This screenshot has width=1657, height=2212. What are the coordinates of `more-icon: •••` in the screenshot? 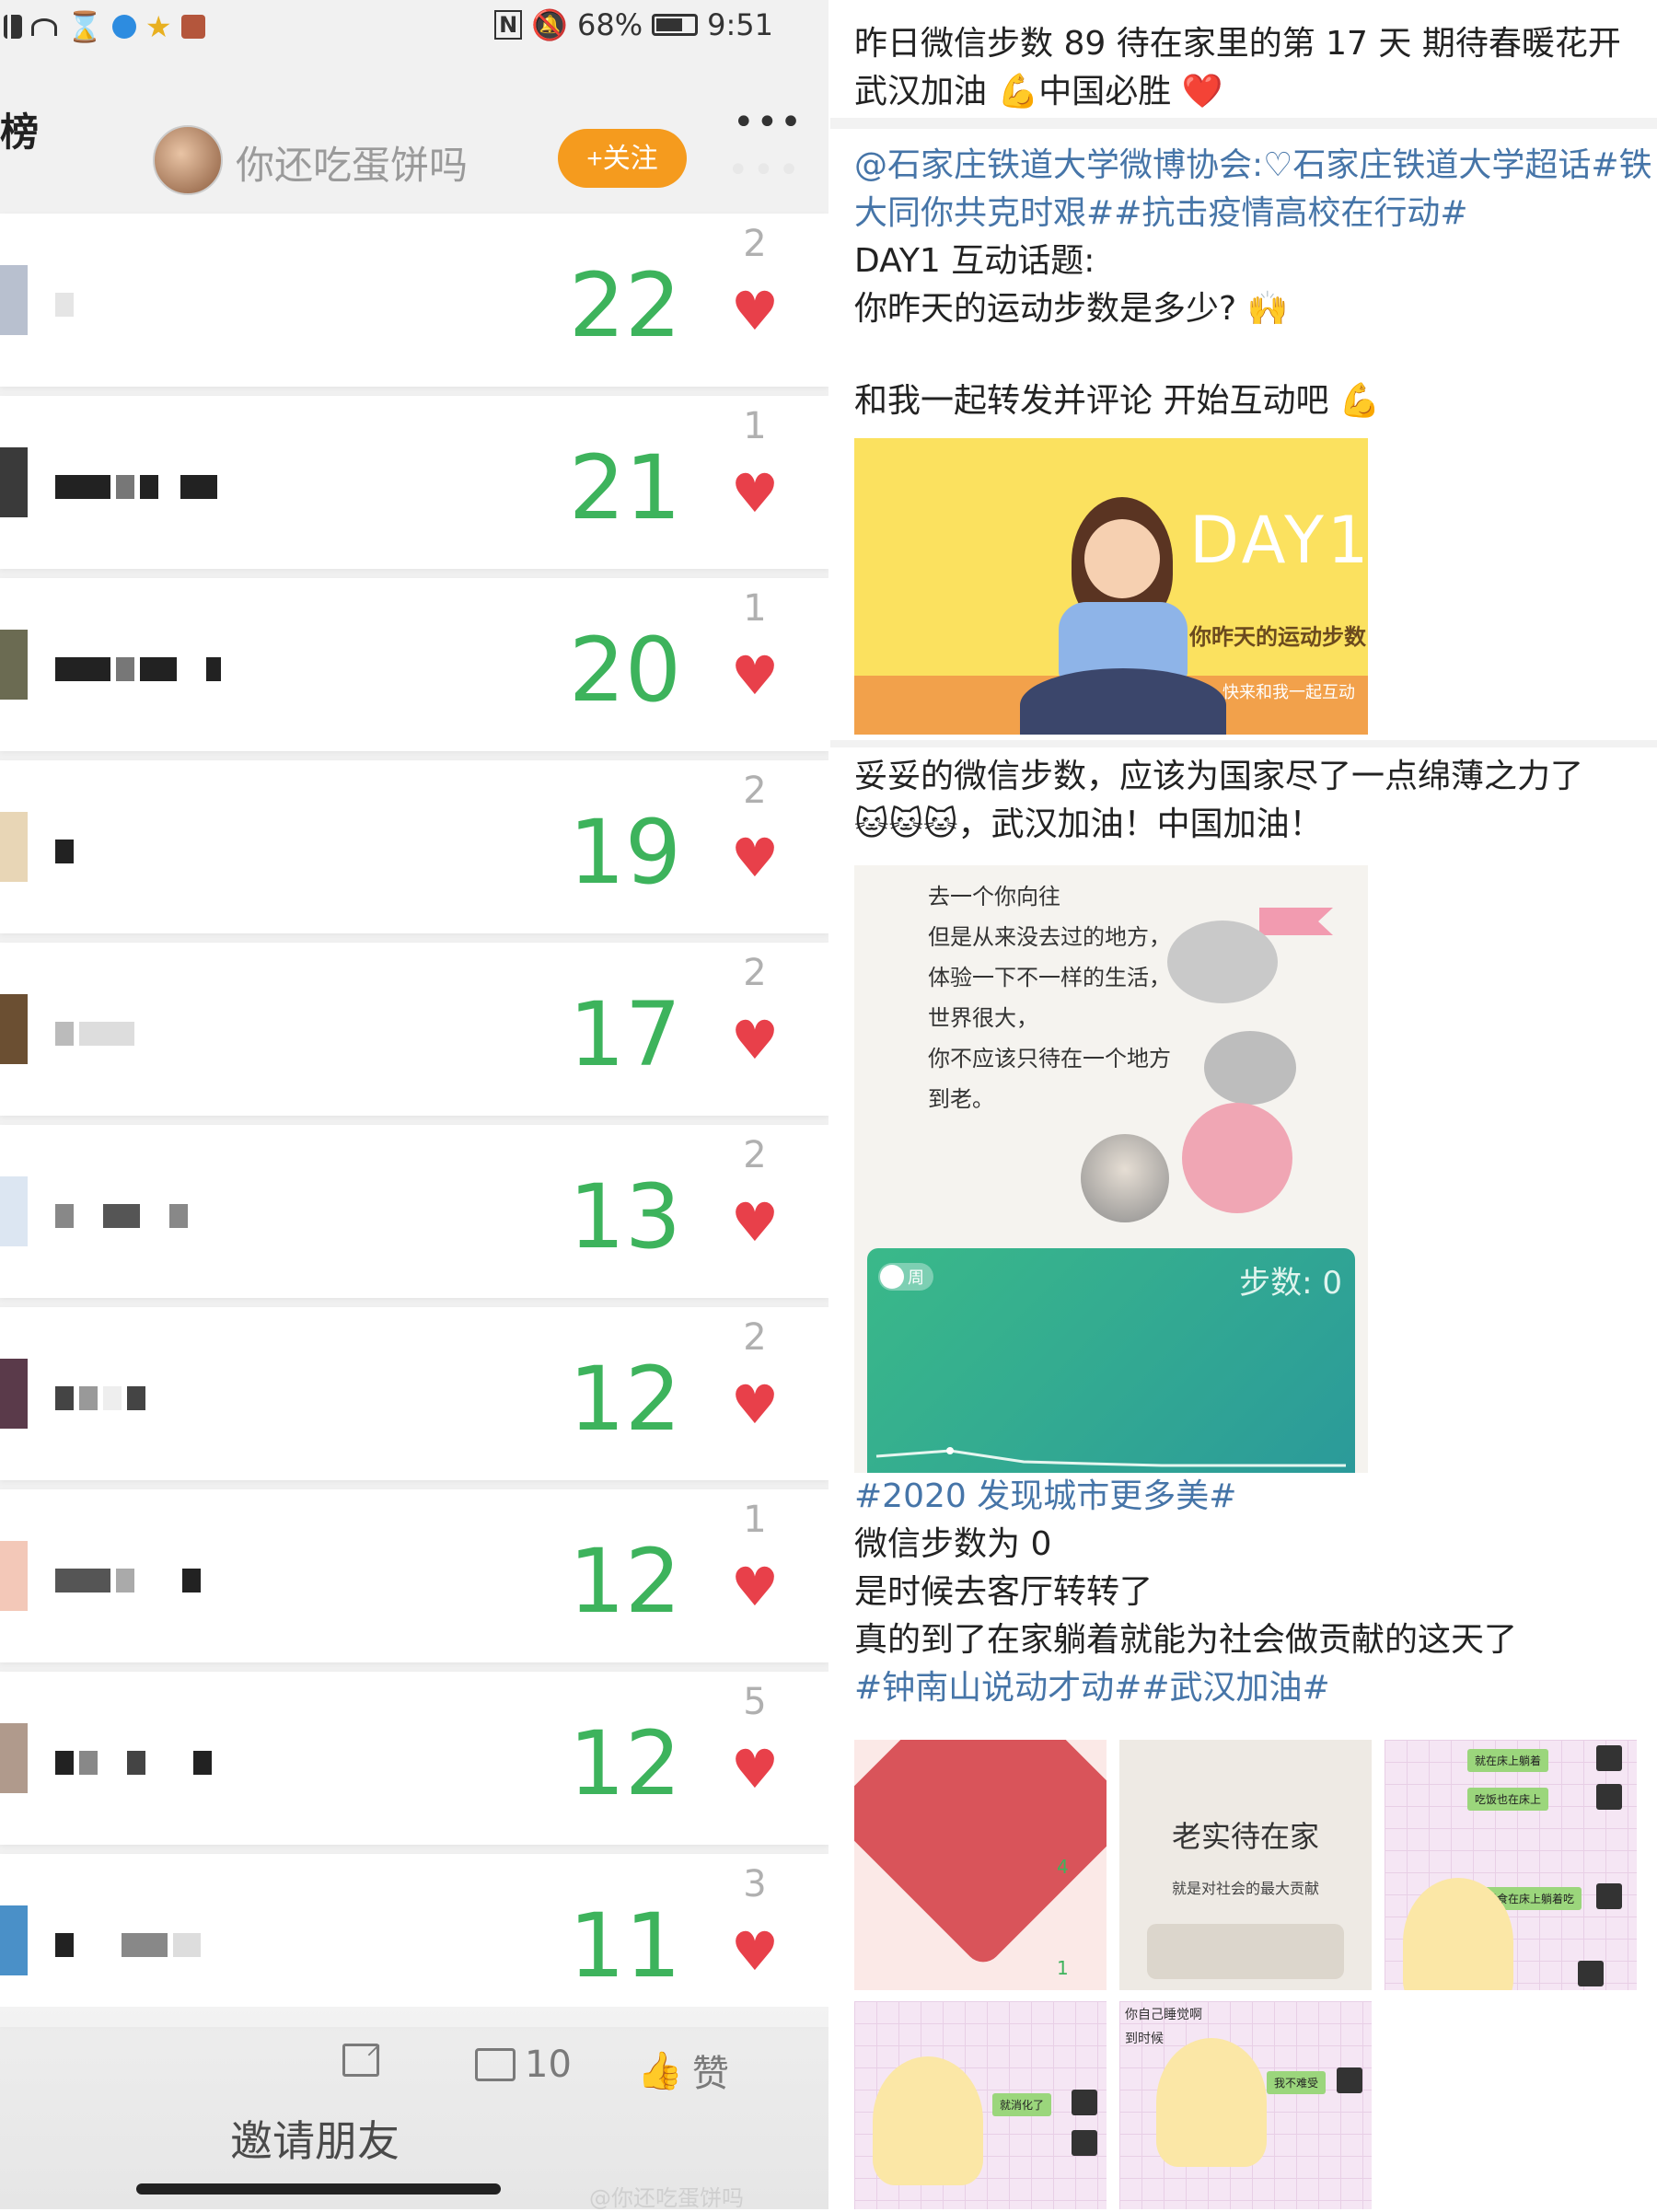 It's located at (768, 122).